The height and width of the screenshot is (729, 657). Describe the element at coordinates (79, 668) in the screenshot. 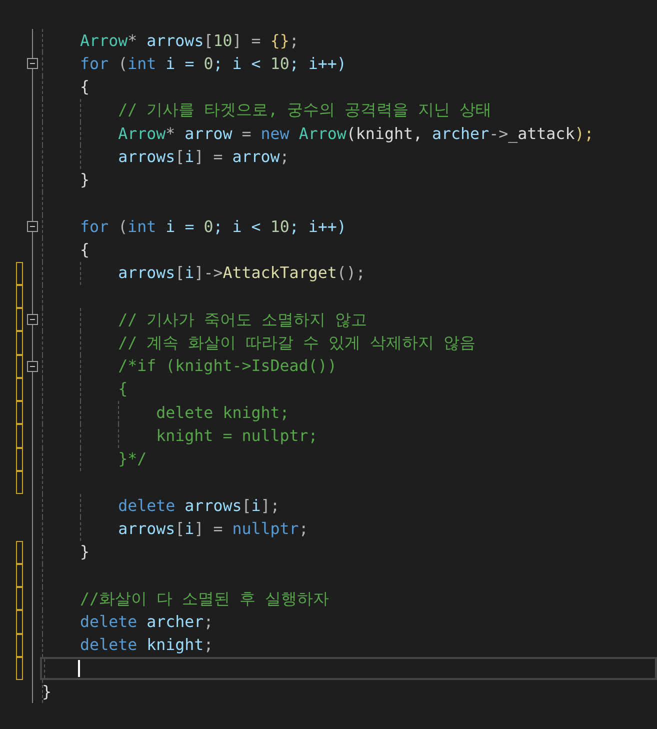

I see `text-cursor` at that location.